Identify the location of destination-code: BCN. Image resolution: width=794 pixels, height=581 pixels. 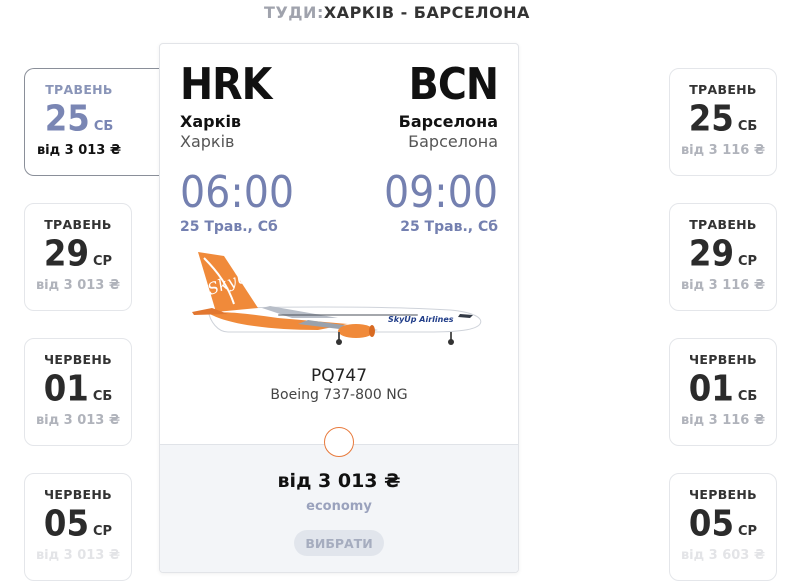
(453, 84).